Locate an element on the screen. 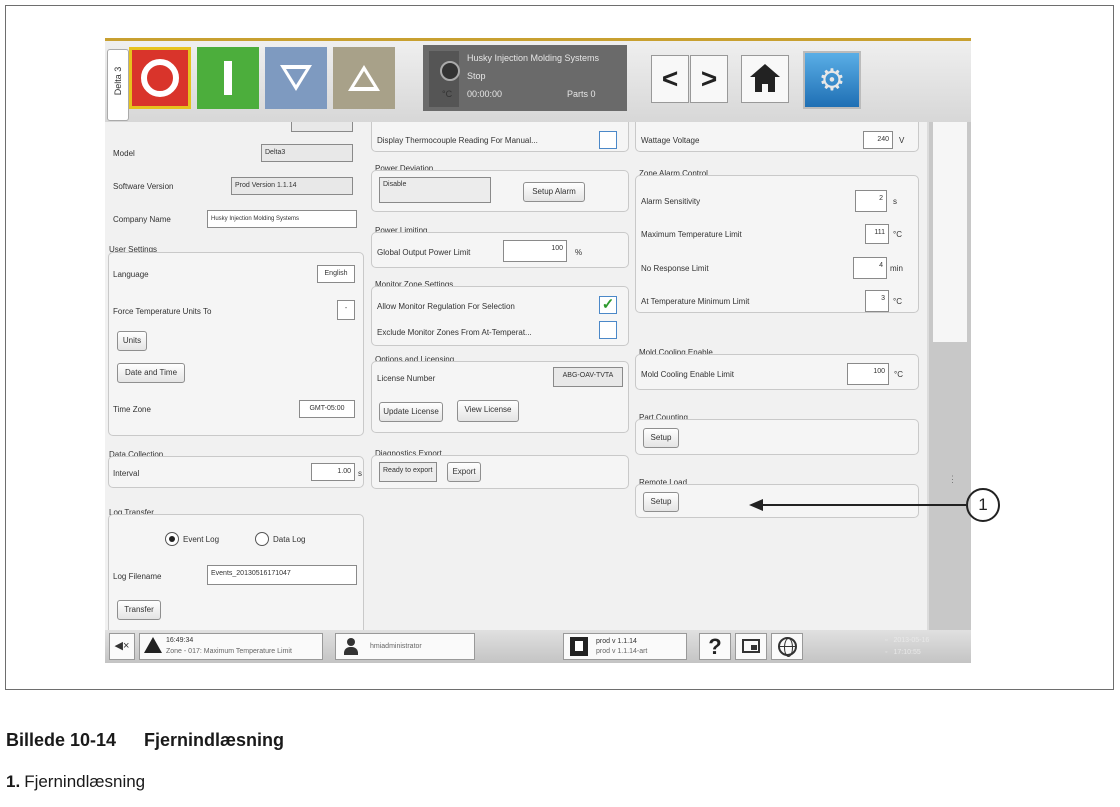 This screenshot has height=807, width=1120. globe-icon is located at coordinates (787, 647).